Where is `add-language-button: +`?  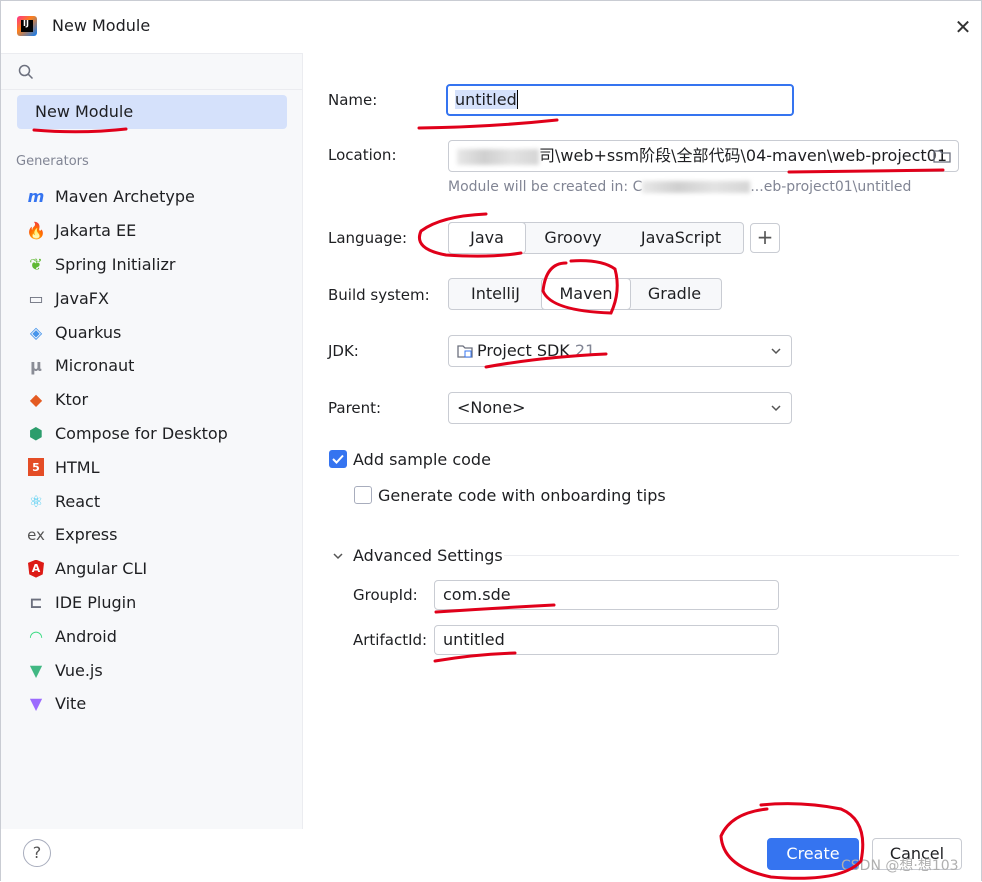
add-language-button: + is located at coordinates (765, 238).